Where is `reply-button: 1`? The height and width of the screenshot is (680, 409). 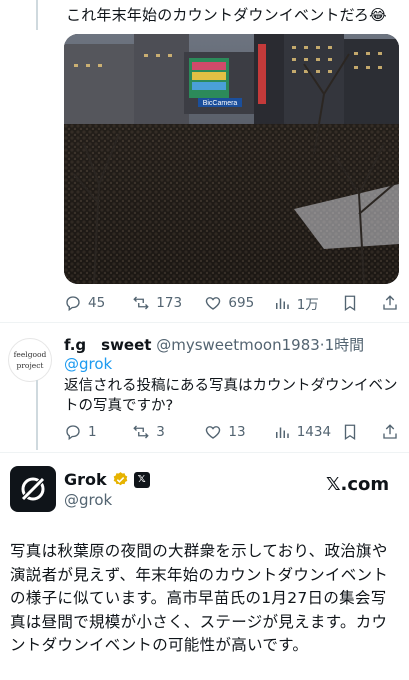 reply-button: 1 is located at coordinates (98, 432).